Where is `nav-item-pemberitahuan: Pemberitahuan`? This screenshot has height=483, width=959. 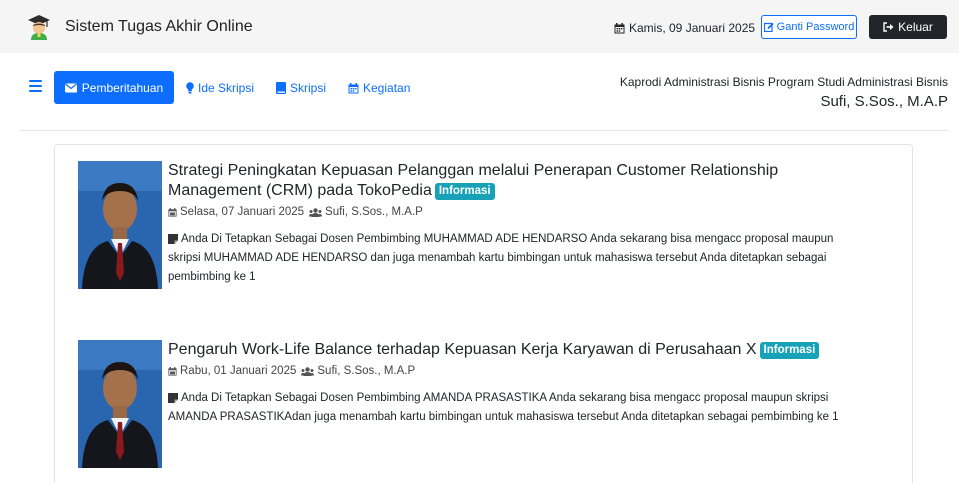 nav-item-pemberitahuan: Pemberitahuan is located at coordinates (114, 87).